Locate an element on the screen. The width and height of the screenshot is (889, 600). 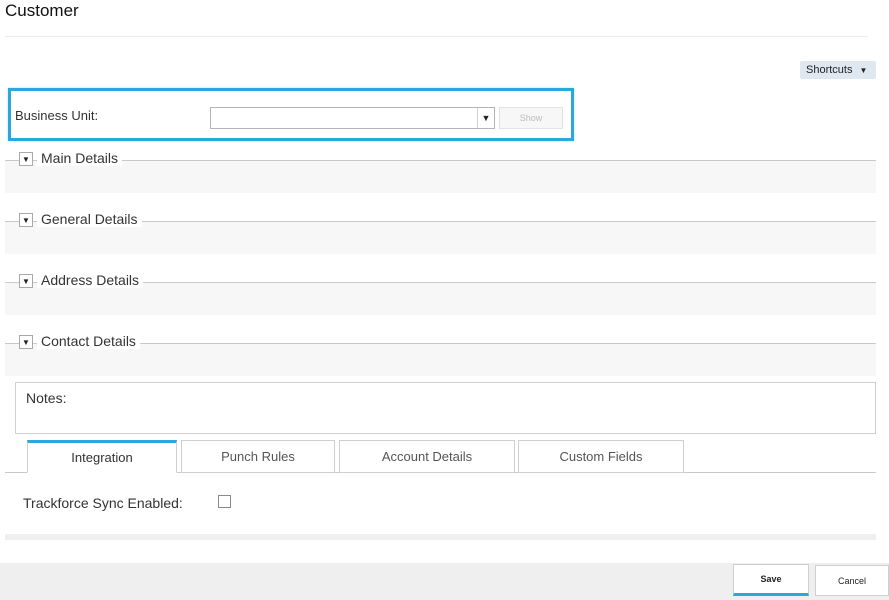
section-label: General Details is located at coordinates (89, 219).